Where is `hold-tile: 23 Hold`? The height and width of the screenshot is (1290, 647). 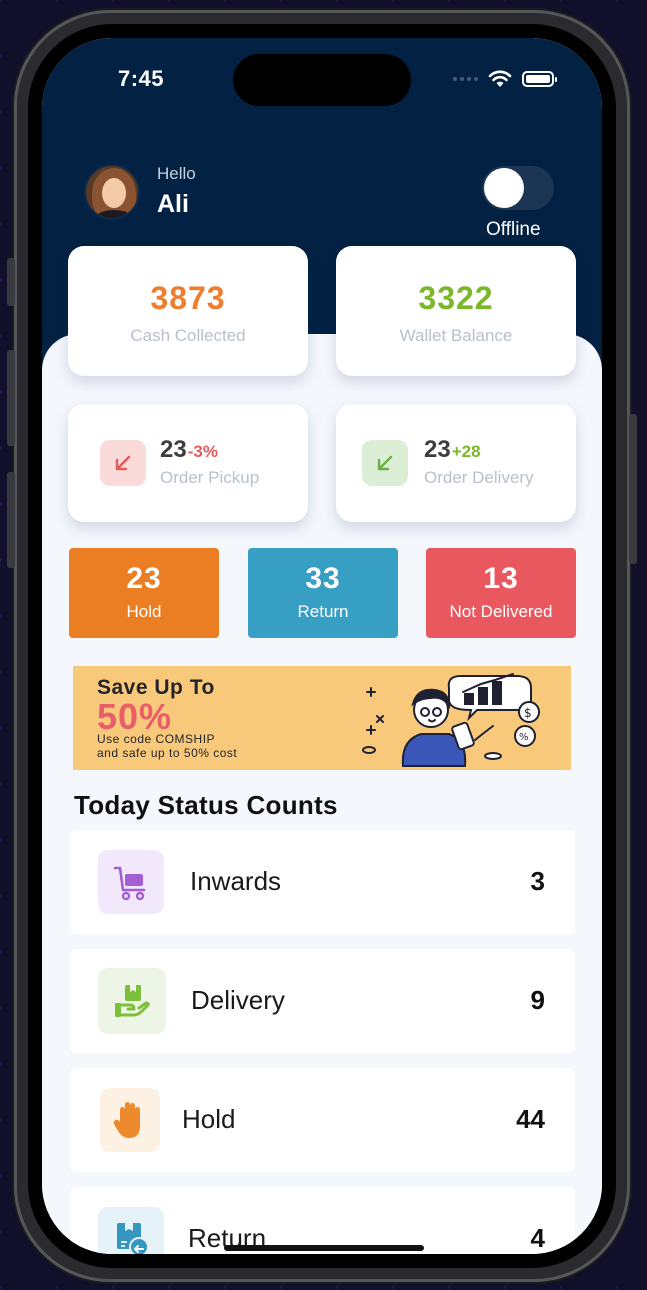 hold-tile: 23 Hold is located at coordinates (144, 593).